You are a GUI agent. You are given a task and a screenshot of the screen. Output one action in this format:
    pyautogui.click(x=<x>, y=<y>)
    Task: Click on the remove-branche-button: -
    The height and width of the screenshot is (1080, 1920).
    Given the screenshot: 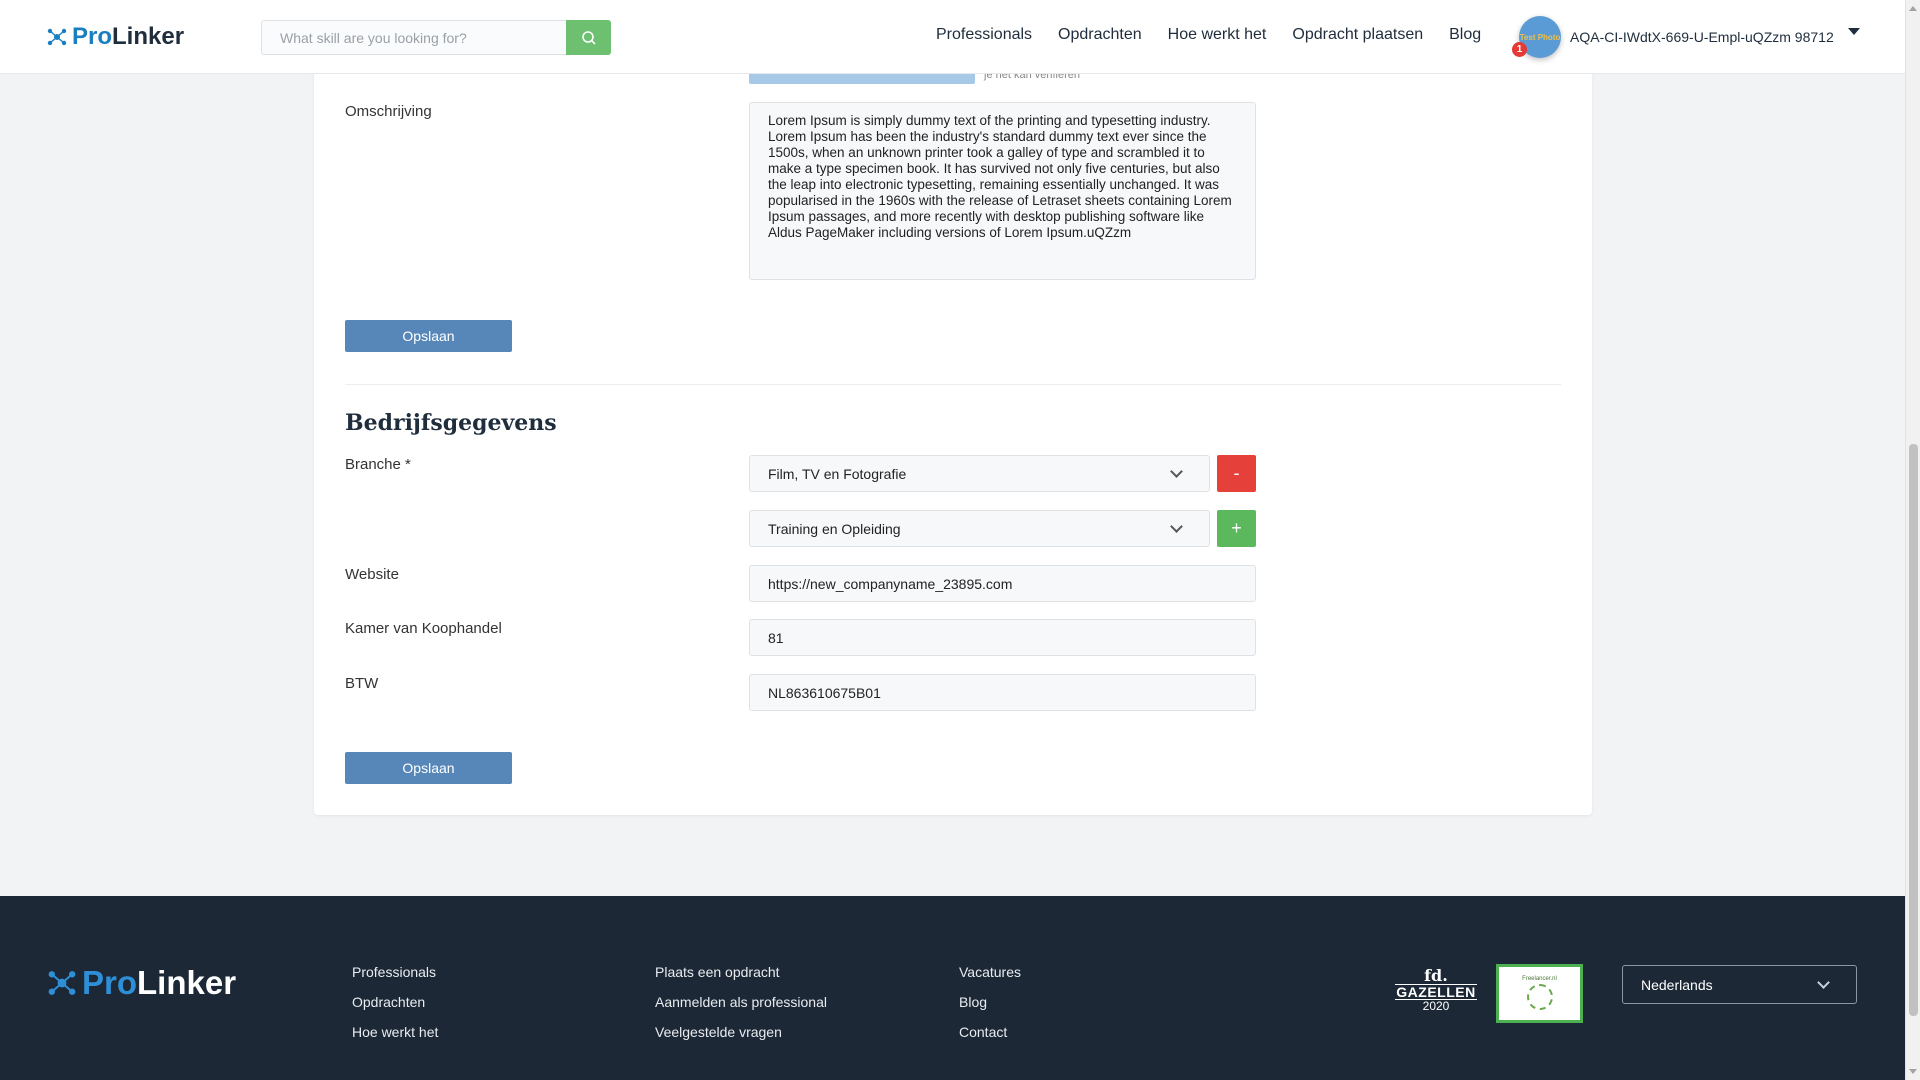 What is the action you would take?
    pyautogui.click(x=1236, y=473)
    